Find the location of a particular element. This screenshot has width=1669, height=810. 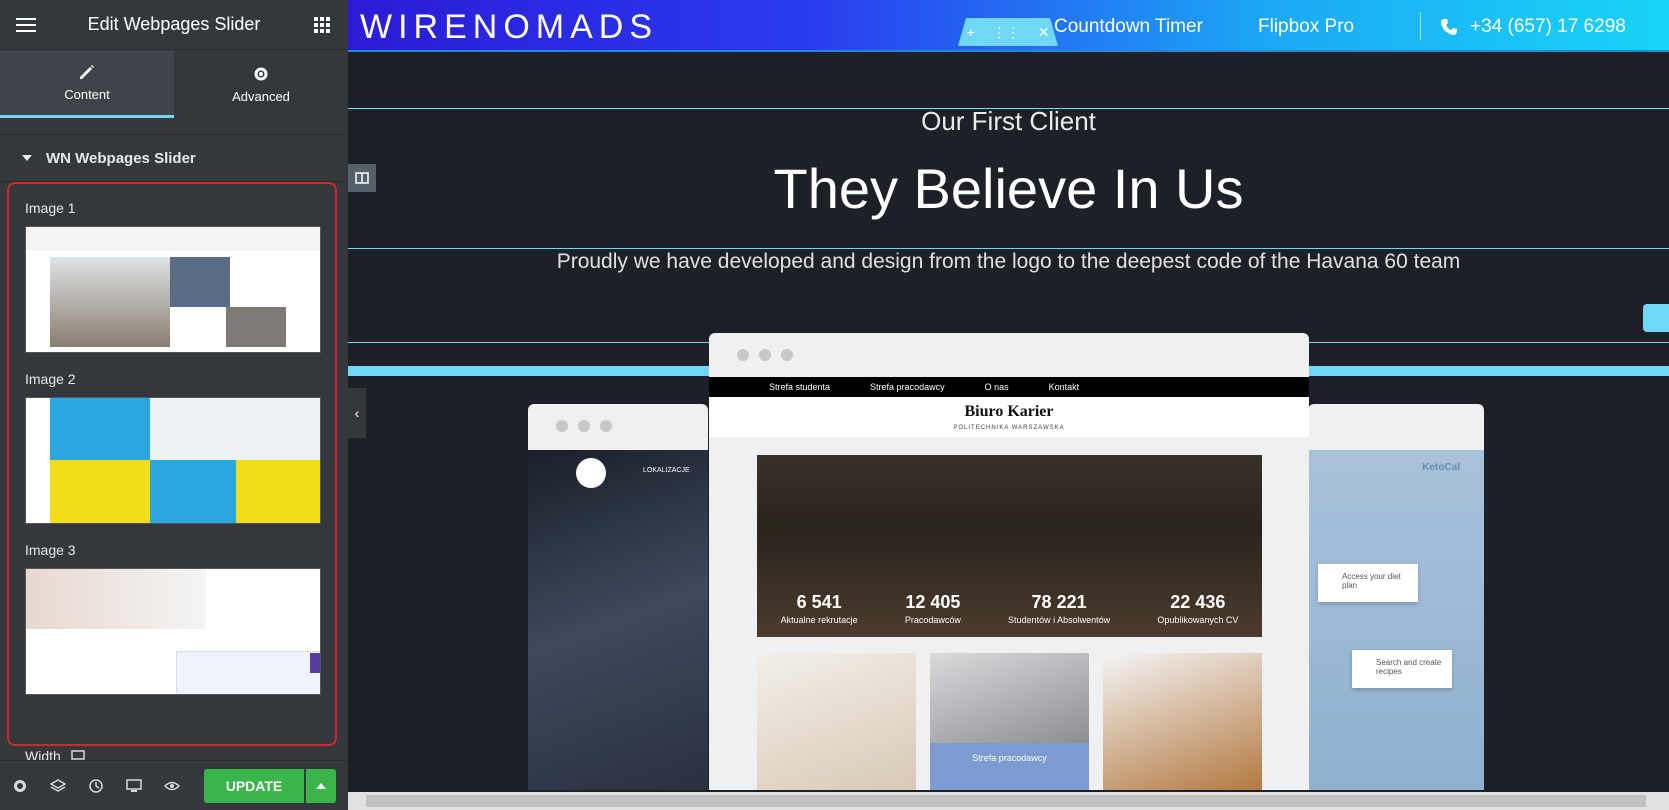

settings-icon is located at coordinates (20, 786).